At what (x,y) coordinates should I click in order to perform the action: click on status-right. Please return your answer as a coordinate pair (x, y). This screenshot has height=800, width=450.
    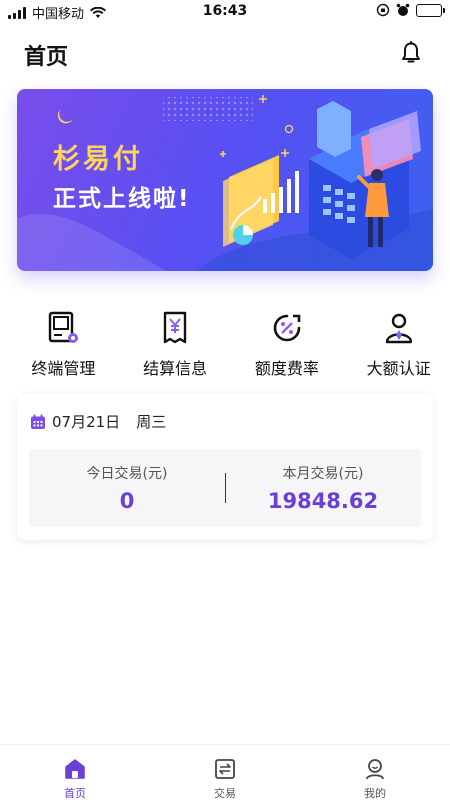
    Looking at the image, I should click on (410, 10).